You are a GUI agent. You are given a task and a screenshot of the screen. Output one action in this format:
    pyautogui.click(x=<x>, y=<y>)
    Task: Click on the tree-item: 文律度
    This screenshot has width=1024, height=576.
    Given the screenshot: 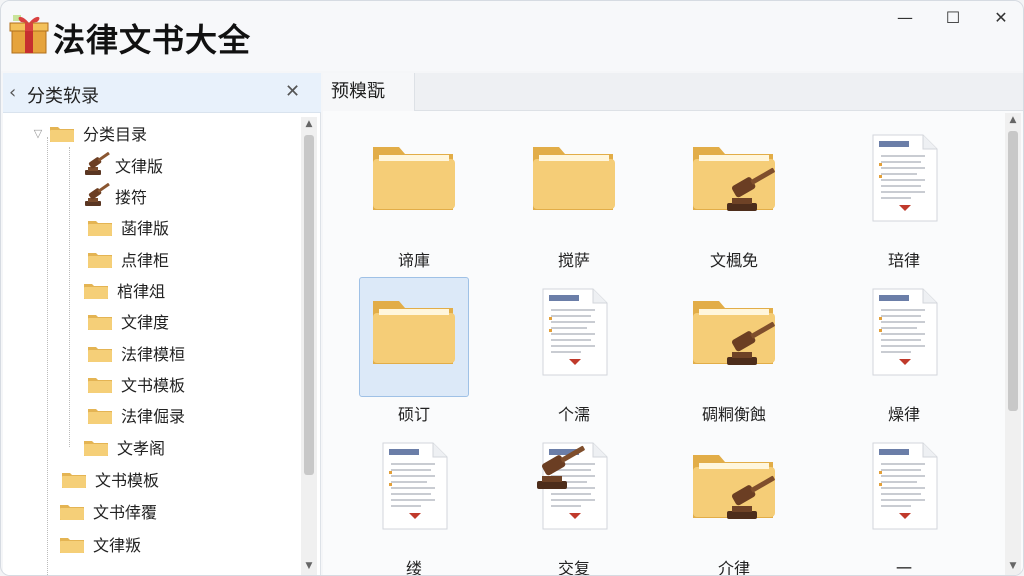 What is the action you would take?
    pyautogui.click(x=119, y=321)
    